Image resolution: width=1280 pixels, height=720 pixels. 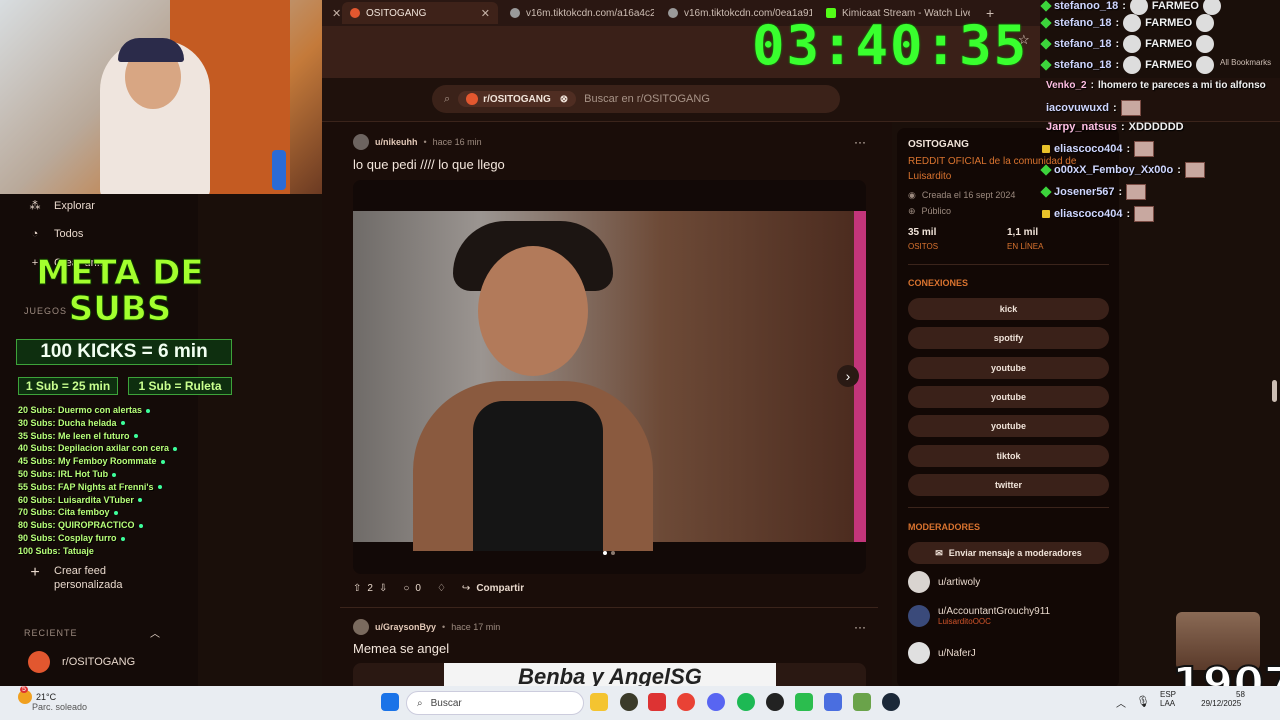 What do you see at coordinates (1008, 553) in the screenshot?
I see `message-mods-button: ✉ Enviar mensaje a moderadores` at bounding box center [1008, 553].